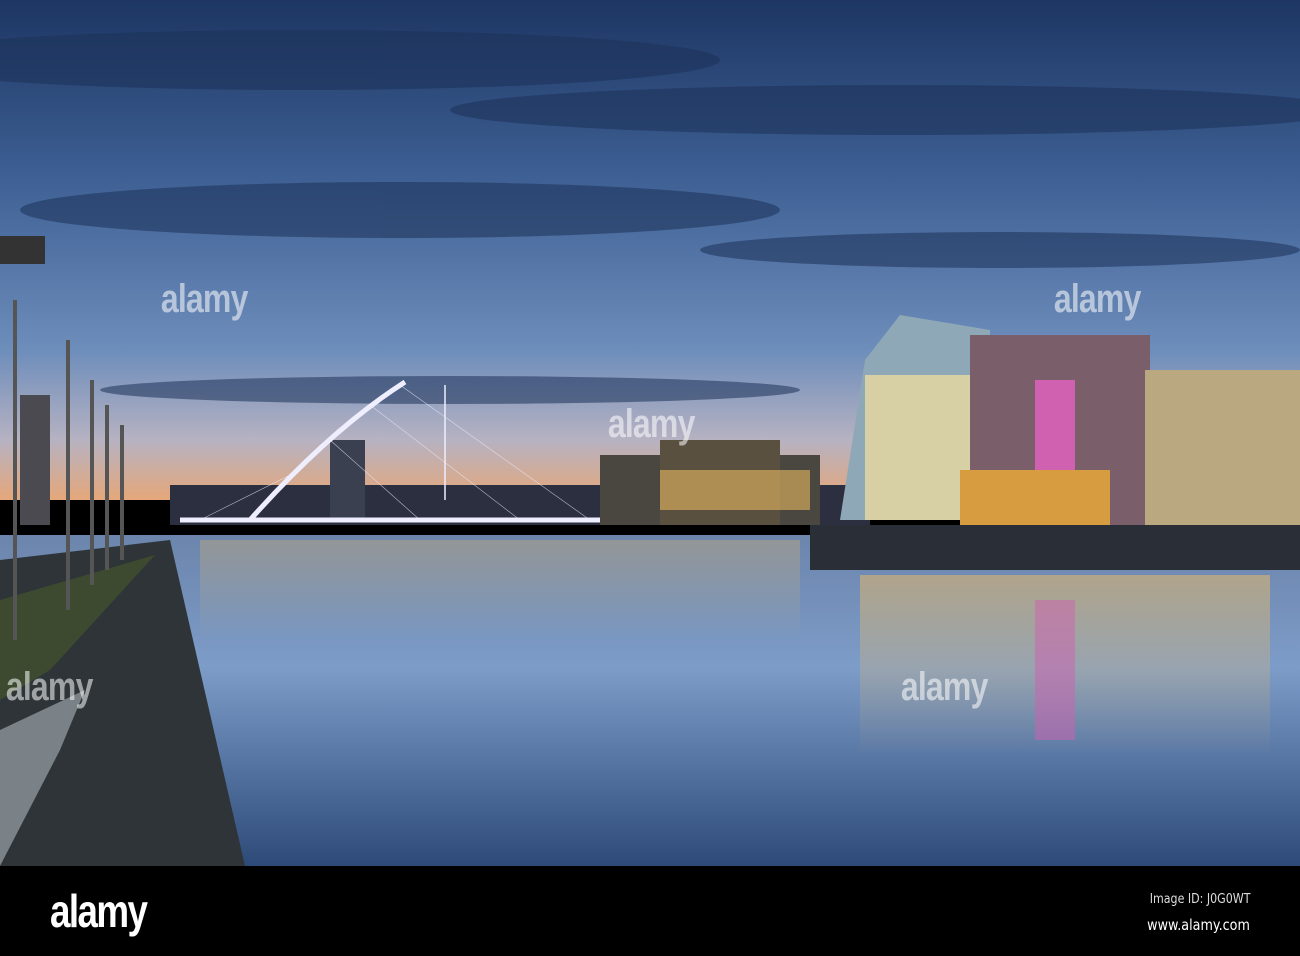  What do you see at coordinates (1199, 899) in the screenshot?
I see `image-id: Image ID: J0G0WT` at bounding box center [1199, 899].